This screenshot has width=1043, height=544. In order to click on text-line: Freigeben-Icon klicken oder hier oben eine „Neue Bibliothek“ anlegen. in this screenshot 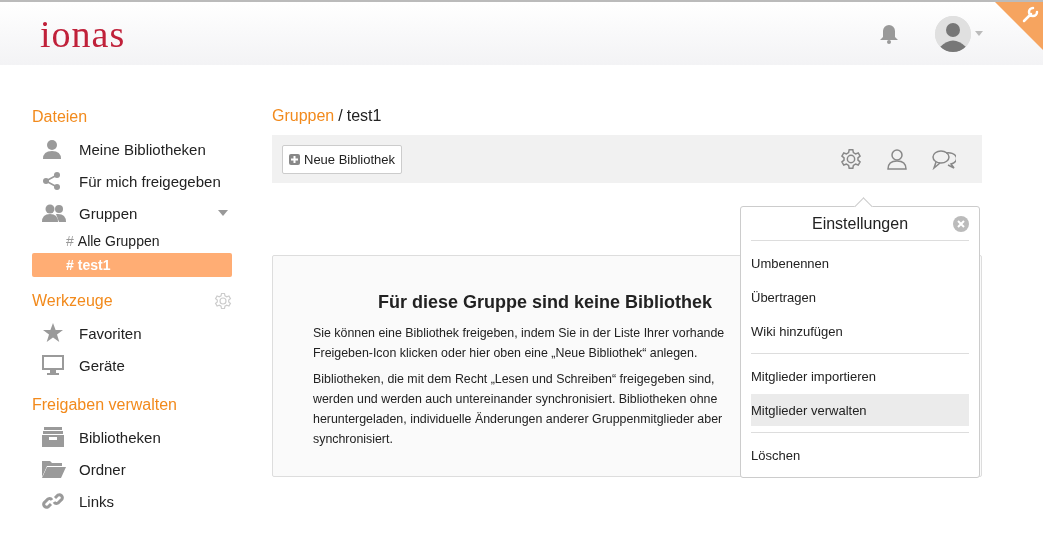, I will do `click(505, 353)`.